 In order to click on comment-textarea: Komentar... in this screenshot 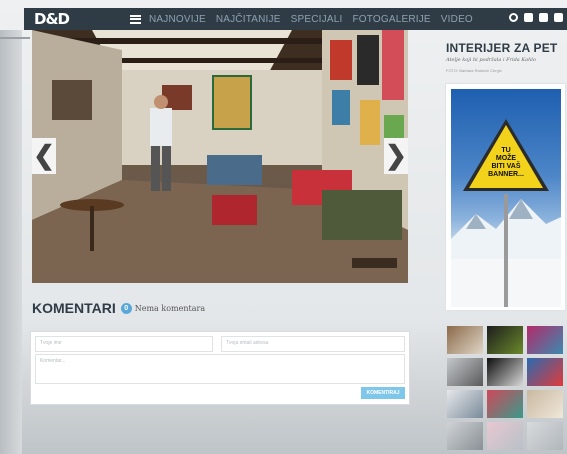, I will do `click(220, 369)`.